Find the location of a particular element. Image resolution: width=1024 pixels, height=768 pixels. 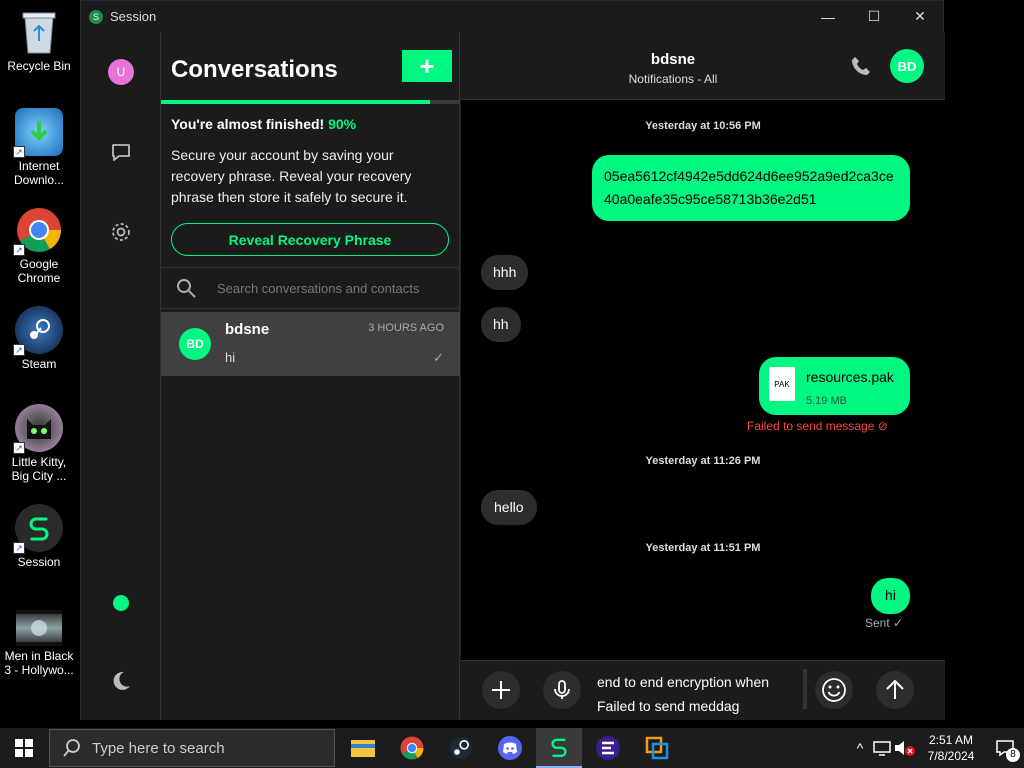

timestamp: Yesterday at 11:51 PM is located at coordinates (703, 548).